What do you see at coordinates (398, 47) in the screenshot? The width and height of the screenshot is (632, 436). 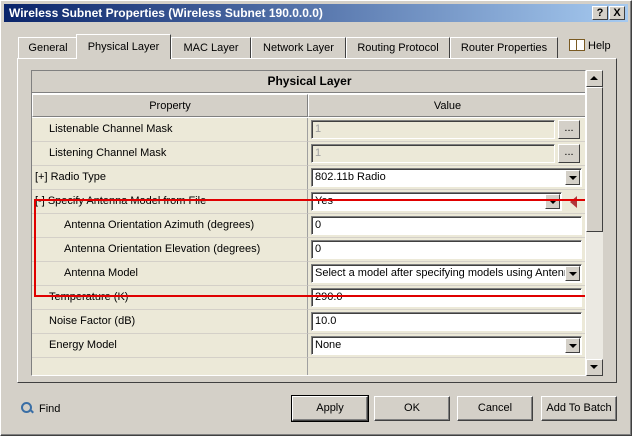 I see `tab-routing-protocol: Routing Protocol` at bounding box center [398, 47].